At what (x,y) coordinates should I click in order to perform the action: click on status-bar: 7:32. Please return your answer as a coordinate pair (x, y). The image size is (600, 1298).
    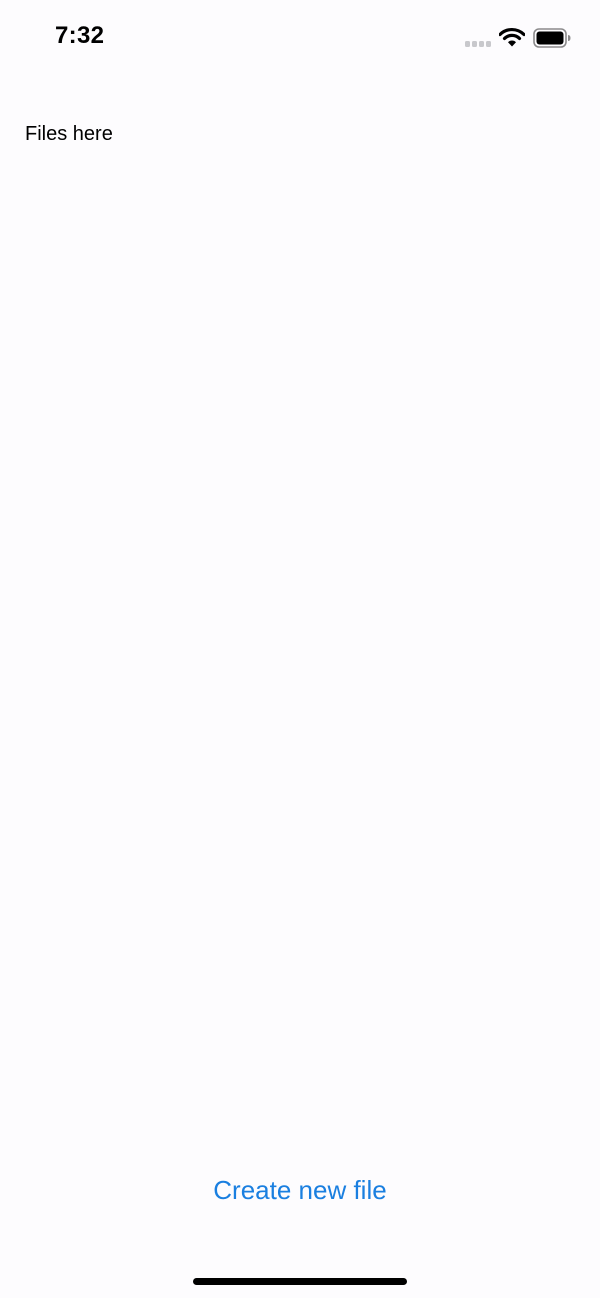
    Looking at the image, I should click on (300, 38).